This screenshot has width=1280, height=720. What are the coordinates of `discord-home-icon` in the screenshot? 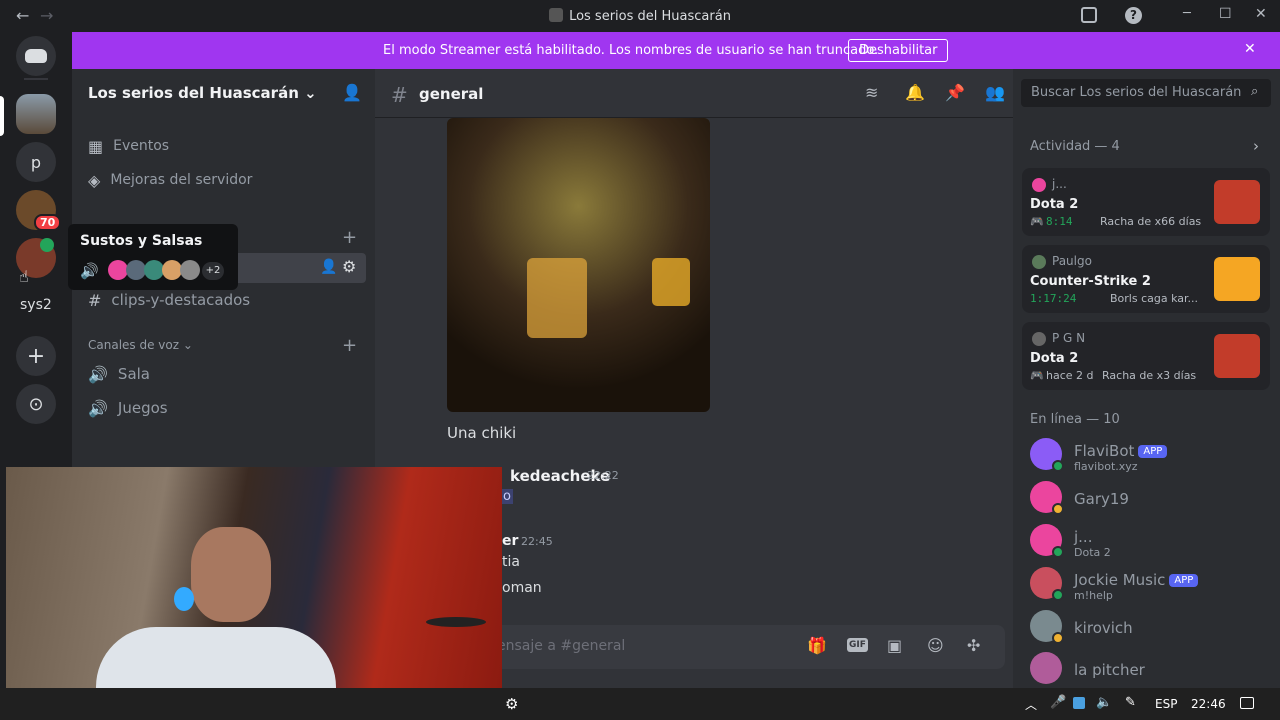 It's located at (36, 56).